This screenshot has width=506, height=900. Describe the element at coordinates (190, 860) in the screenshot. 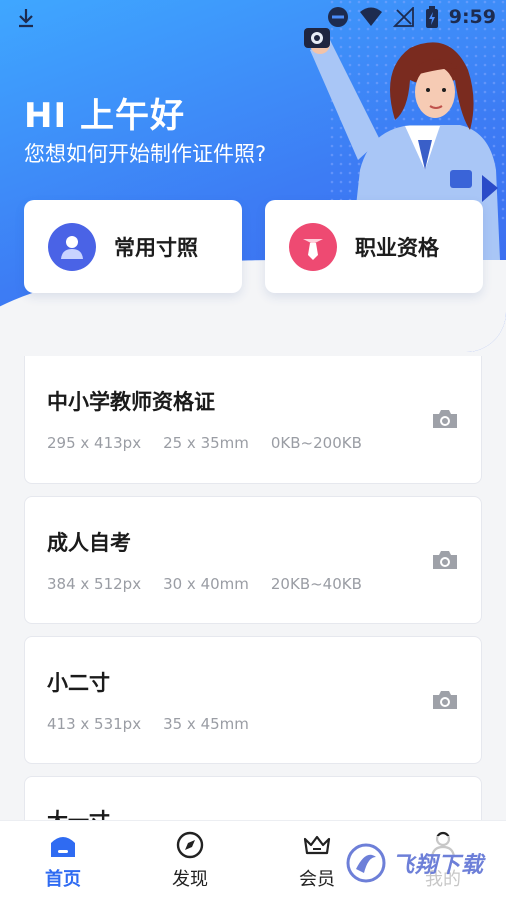

I see `nav-discover: 发现` at that location.